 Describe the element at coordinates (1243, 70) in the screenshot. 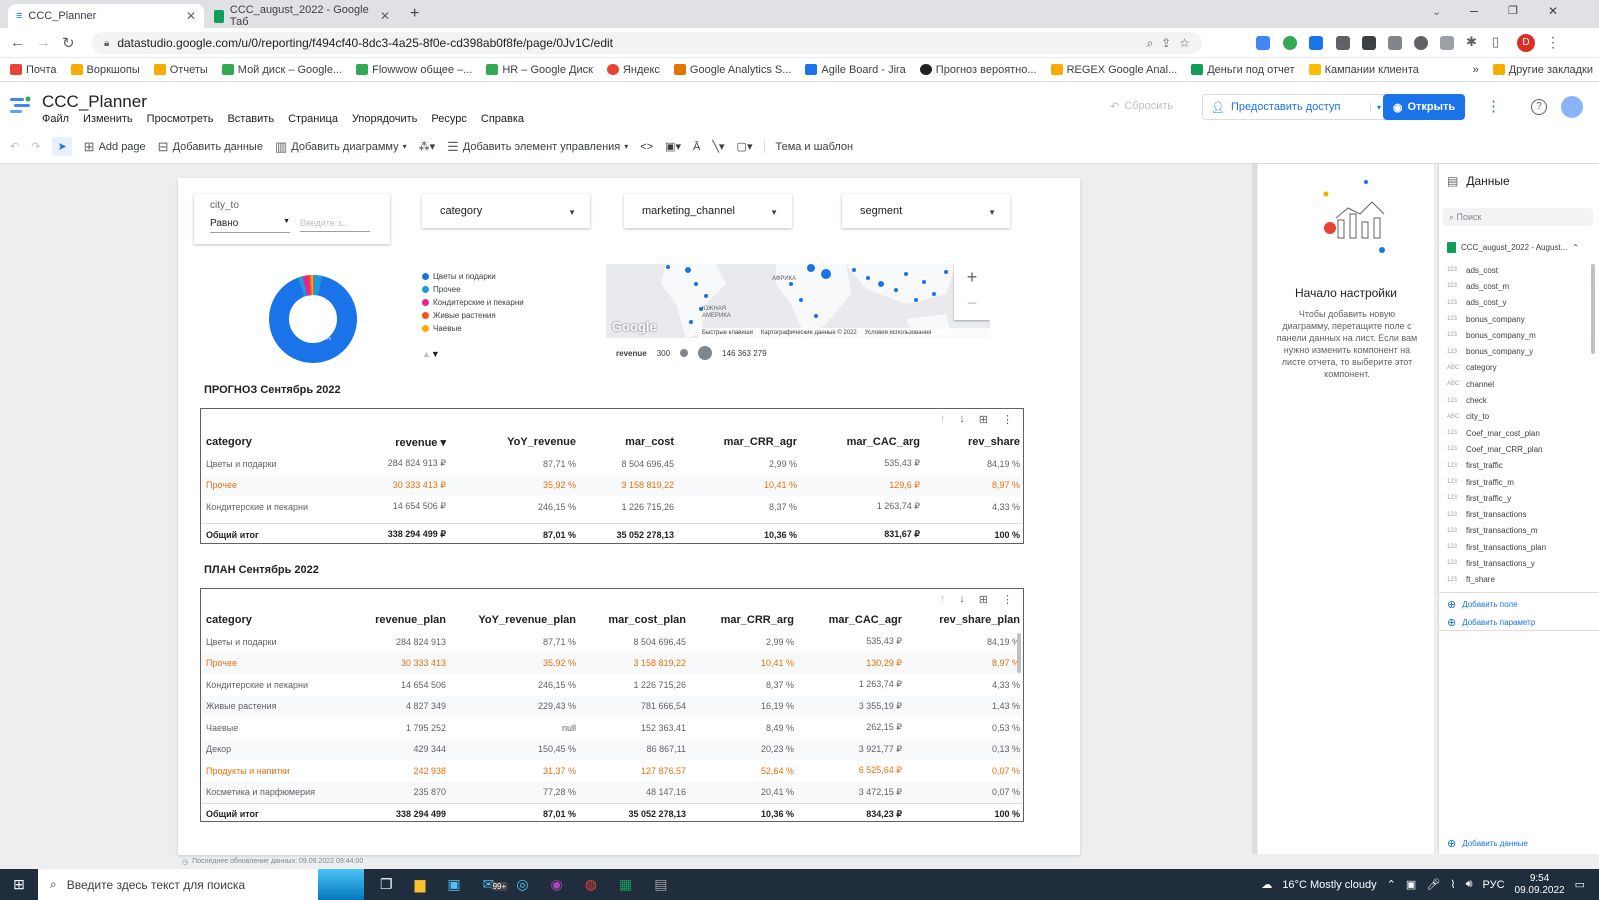

I see `bookmark-item: Деньги под отчет` at that location.